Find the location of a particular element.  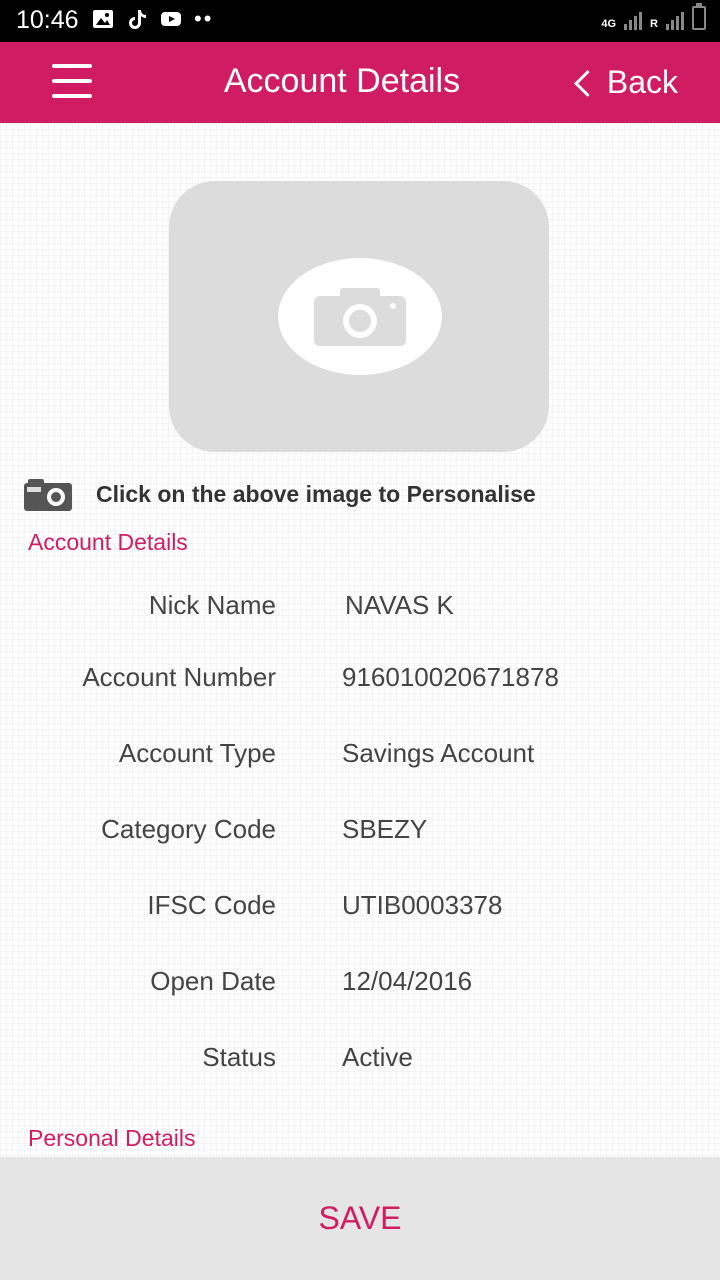

battery-icon is located at coordinates (699, 16).